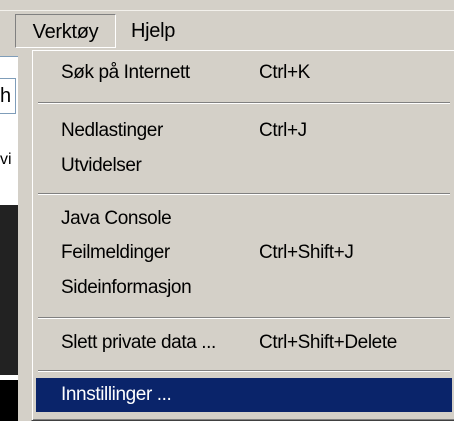 Image resolution: width=454 pixels, height=421 pixels. What do you see at coordinates (227, 10) in the screenshot?
I see `menu-bar-highlight` at bounding box center [227, 10].